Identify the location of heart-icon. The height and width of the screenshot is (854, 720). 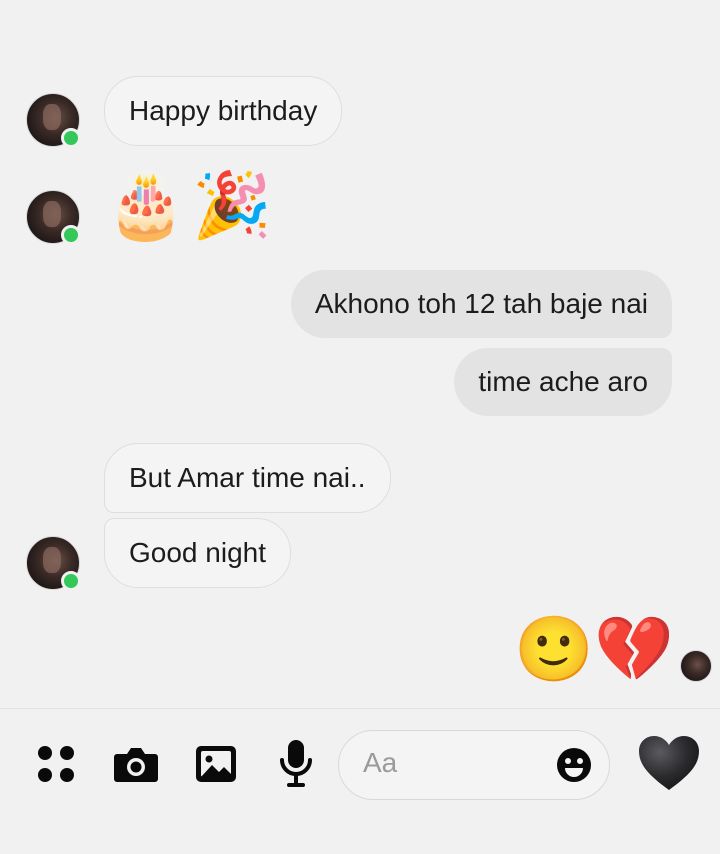
(669, 763).